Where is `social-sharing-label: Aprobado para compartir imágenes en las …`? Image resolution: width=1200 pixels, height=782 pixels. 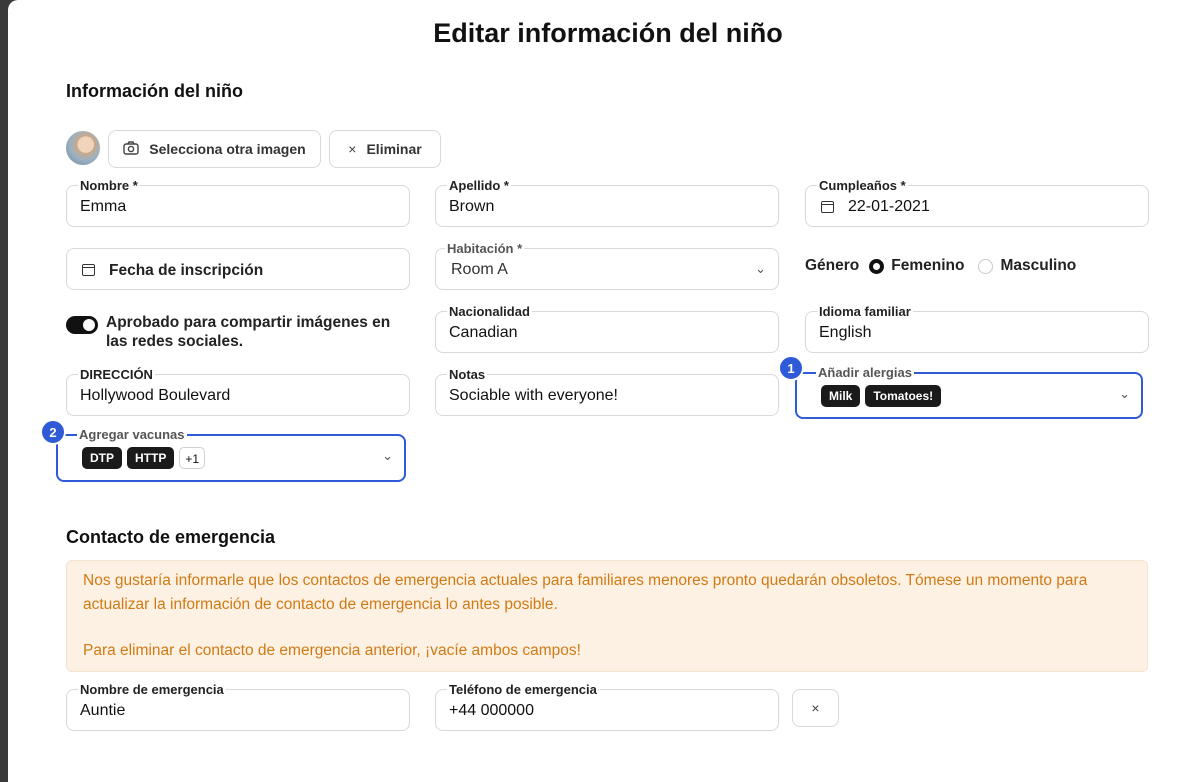
social-sharing-label: Aprobado para compartir imágenes en las … is located at coordinates (248, 332).